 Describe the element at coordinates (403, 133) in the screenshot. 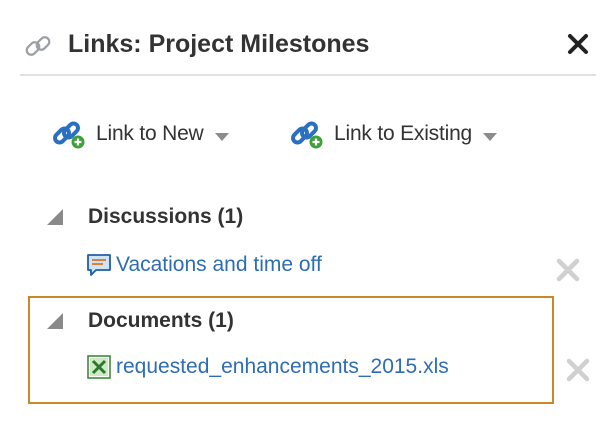

I see `link-to-existing-label: Link to Existing` at that location.